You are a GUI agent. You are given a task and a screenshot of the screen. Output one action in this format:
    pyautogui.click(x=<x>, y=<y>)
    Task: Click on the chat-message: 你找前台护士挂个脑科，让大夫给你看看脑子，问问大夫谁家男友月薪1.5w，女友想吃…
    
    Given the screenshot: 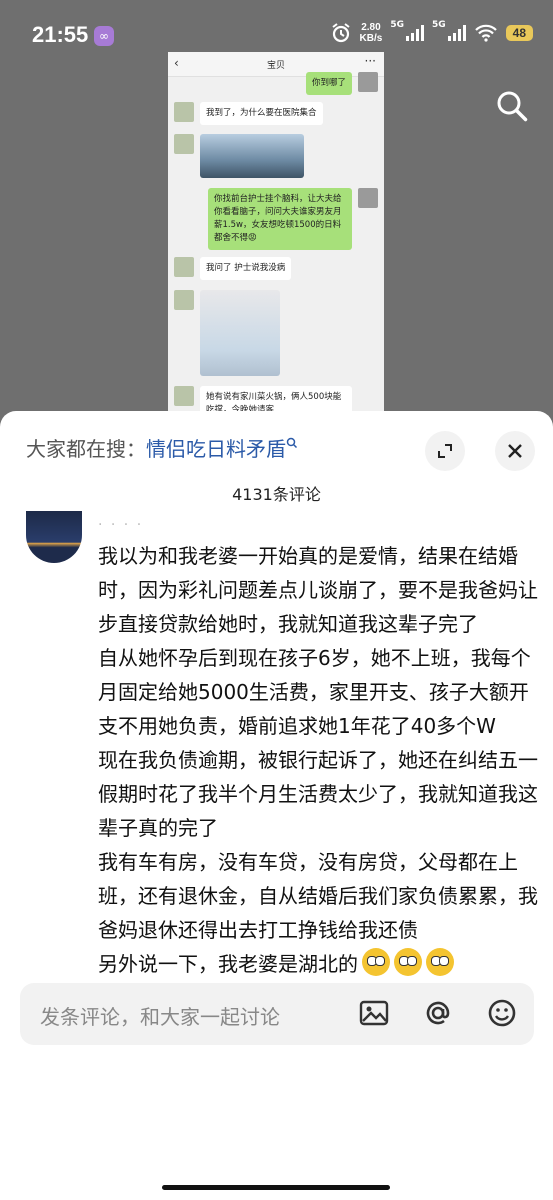 What is the action you would take?
    pyautogui.click(x=293, y=219)
    